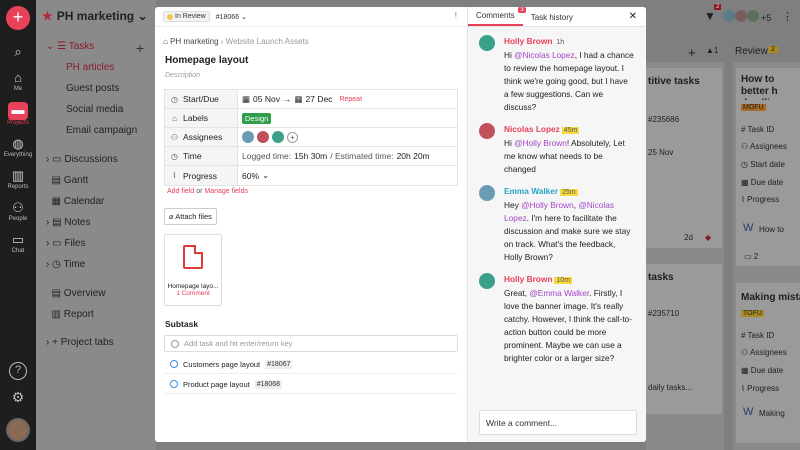  I want to click on file-comments-link: 1 Comment, so click(193, 293).